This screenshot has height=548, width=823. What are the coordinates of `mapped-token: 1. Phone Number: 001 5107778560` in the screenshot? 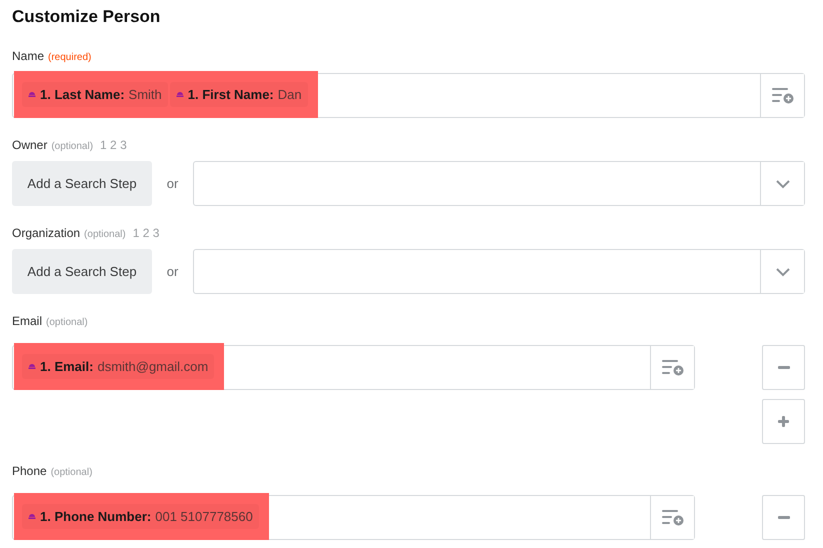 It's located at (140, 516).